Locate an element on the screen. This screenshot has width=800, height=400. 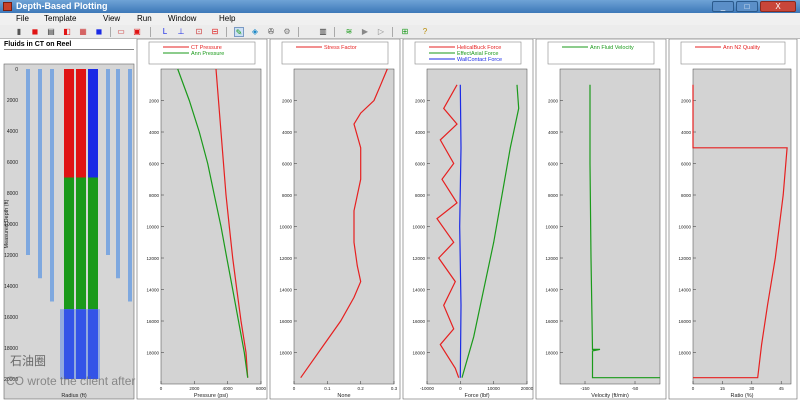
xtick-label: 4000 is located at coordinates (228, 388).